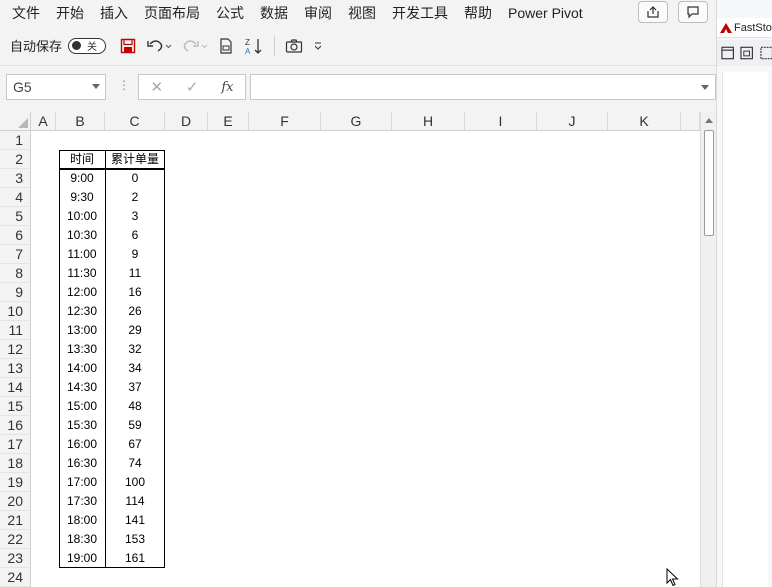  Describe the element at coordinates (82, 311) in the screenshot. I see `table-cell: 12:30` at that location.